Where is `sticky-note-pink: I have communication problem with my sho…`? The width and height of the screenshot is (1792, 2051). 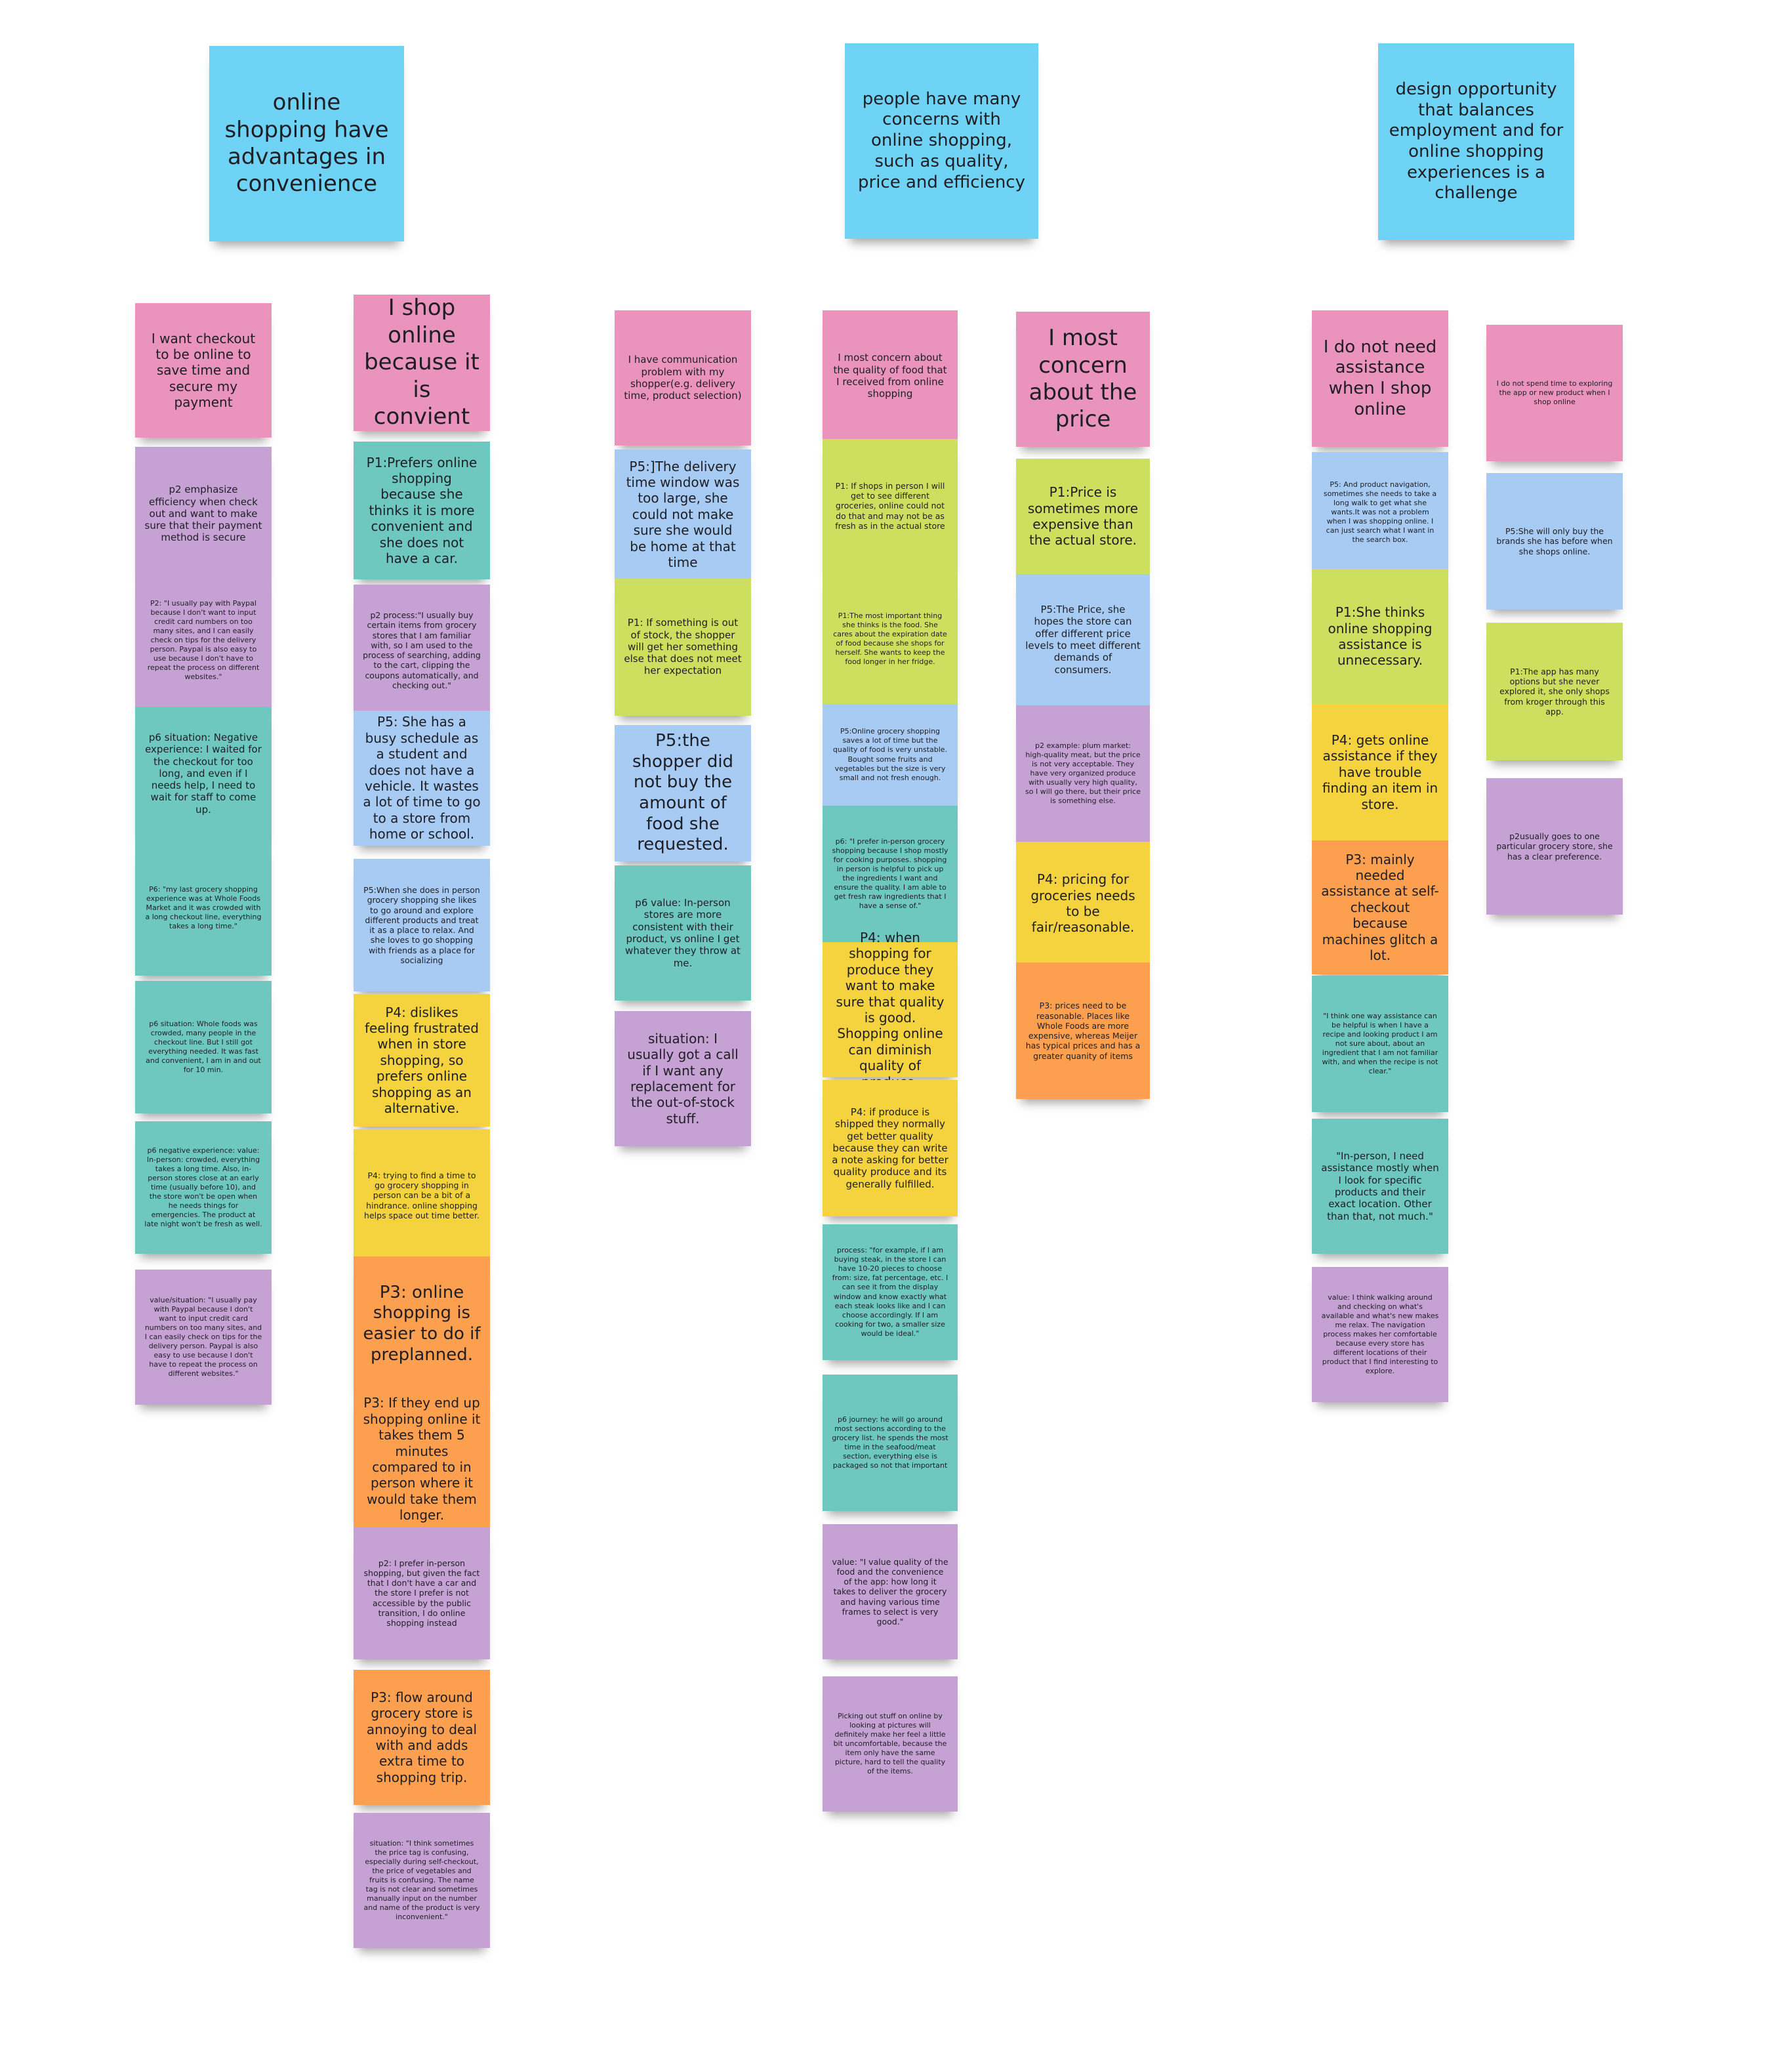 sticky-note-pink: I have communication problem with my sho… is located at coordinates (683, 377).